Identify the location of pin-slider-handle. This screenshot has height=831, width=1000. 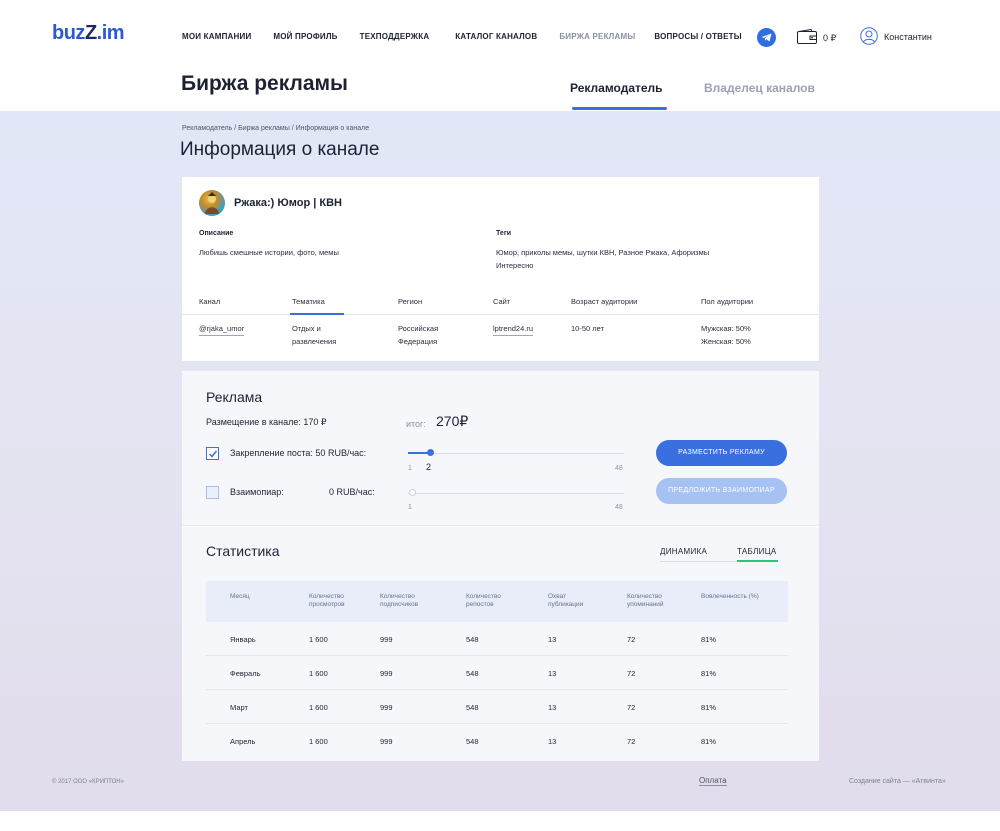
(430, 452).